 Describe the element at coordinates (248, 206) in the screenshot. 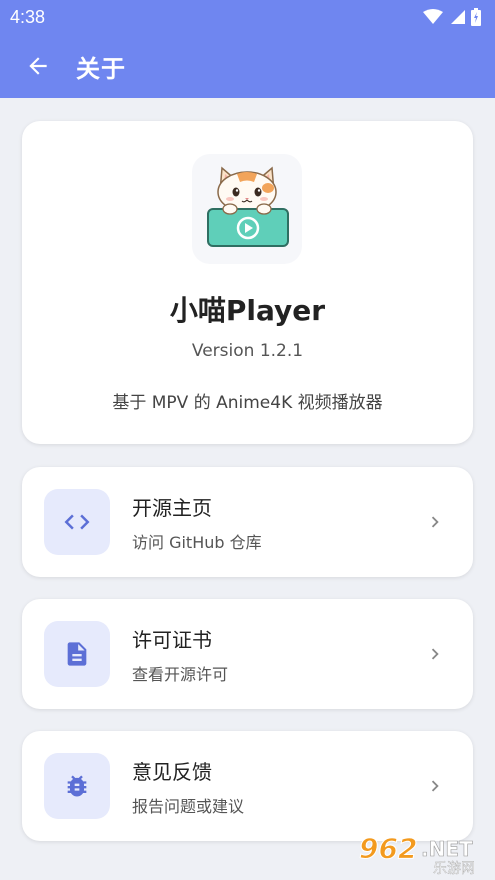

I see `cat-player-logo-icon` at that location.